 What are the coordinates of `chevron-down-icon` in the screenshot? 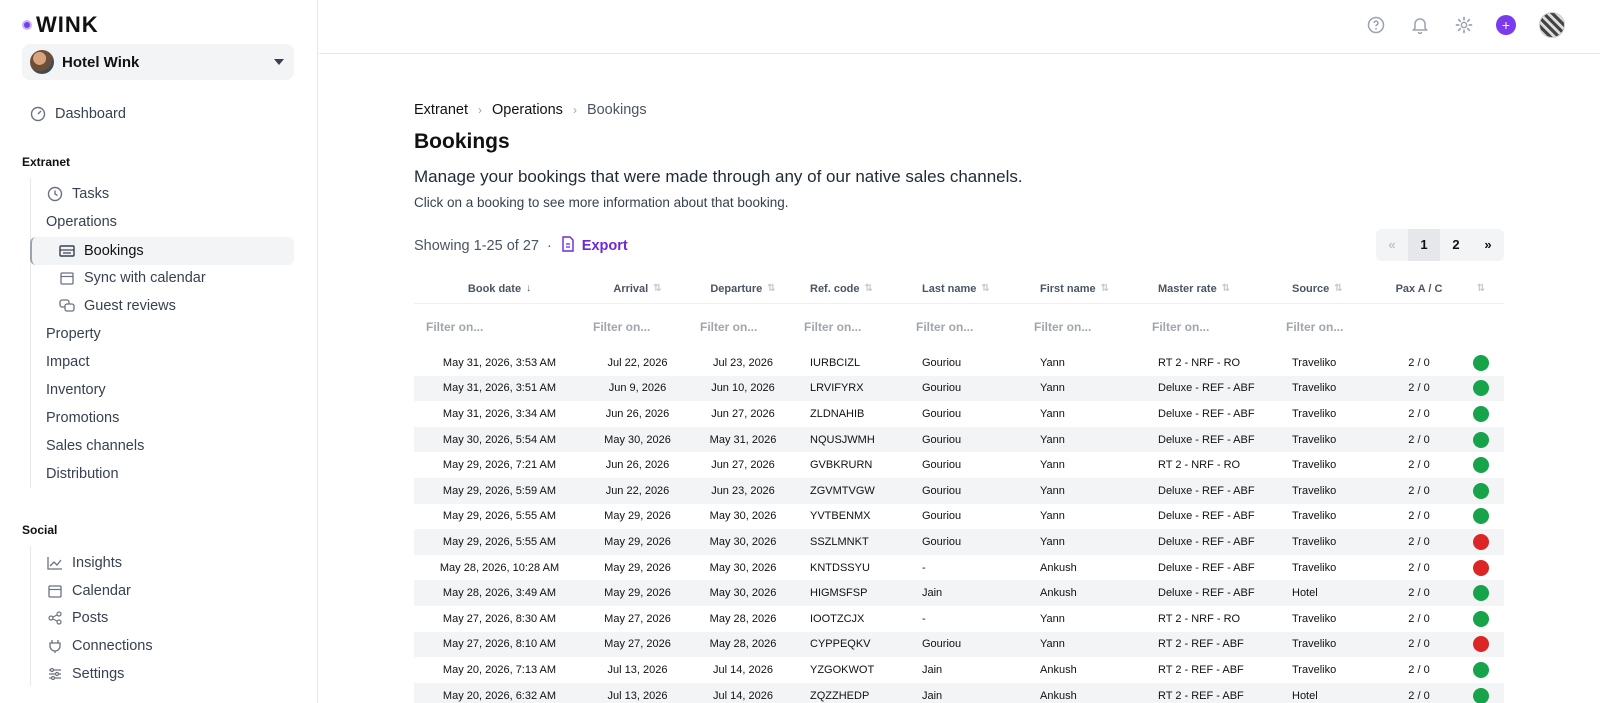 It's located at (279, 62).